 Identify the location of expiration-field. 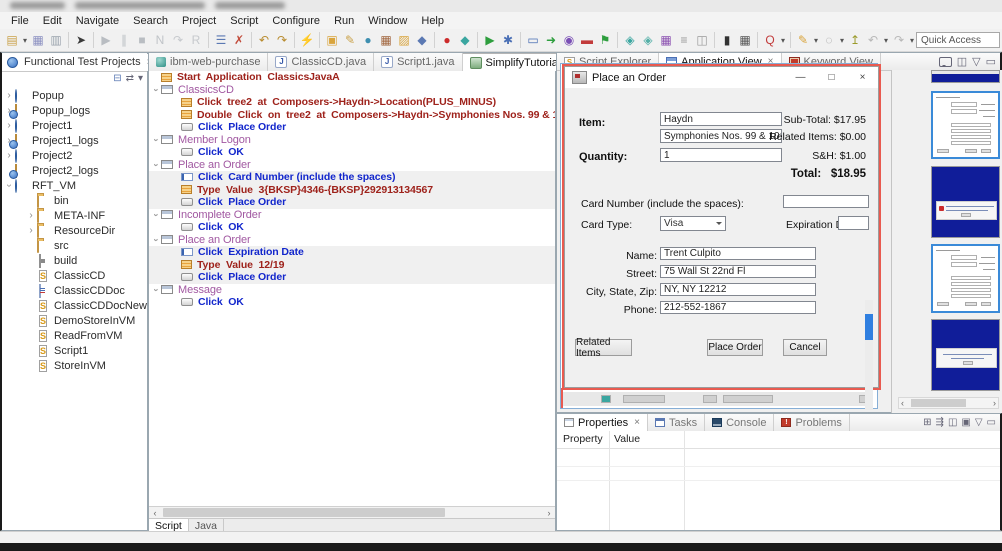
(853, 223).